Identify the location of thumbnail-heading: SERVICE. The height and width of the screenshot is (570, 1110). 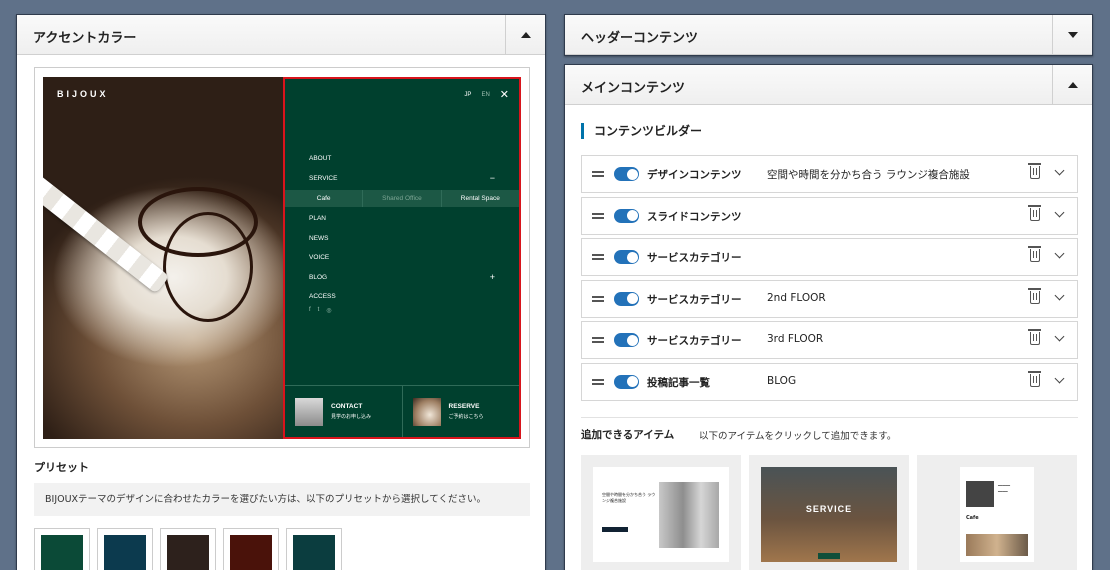
(829, 509).